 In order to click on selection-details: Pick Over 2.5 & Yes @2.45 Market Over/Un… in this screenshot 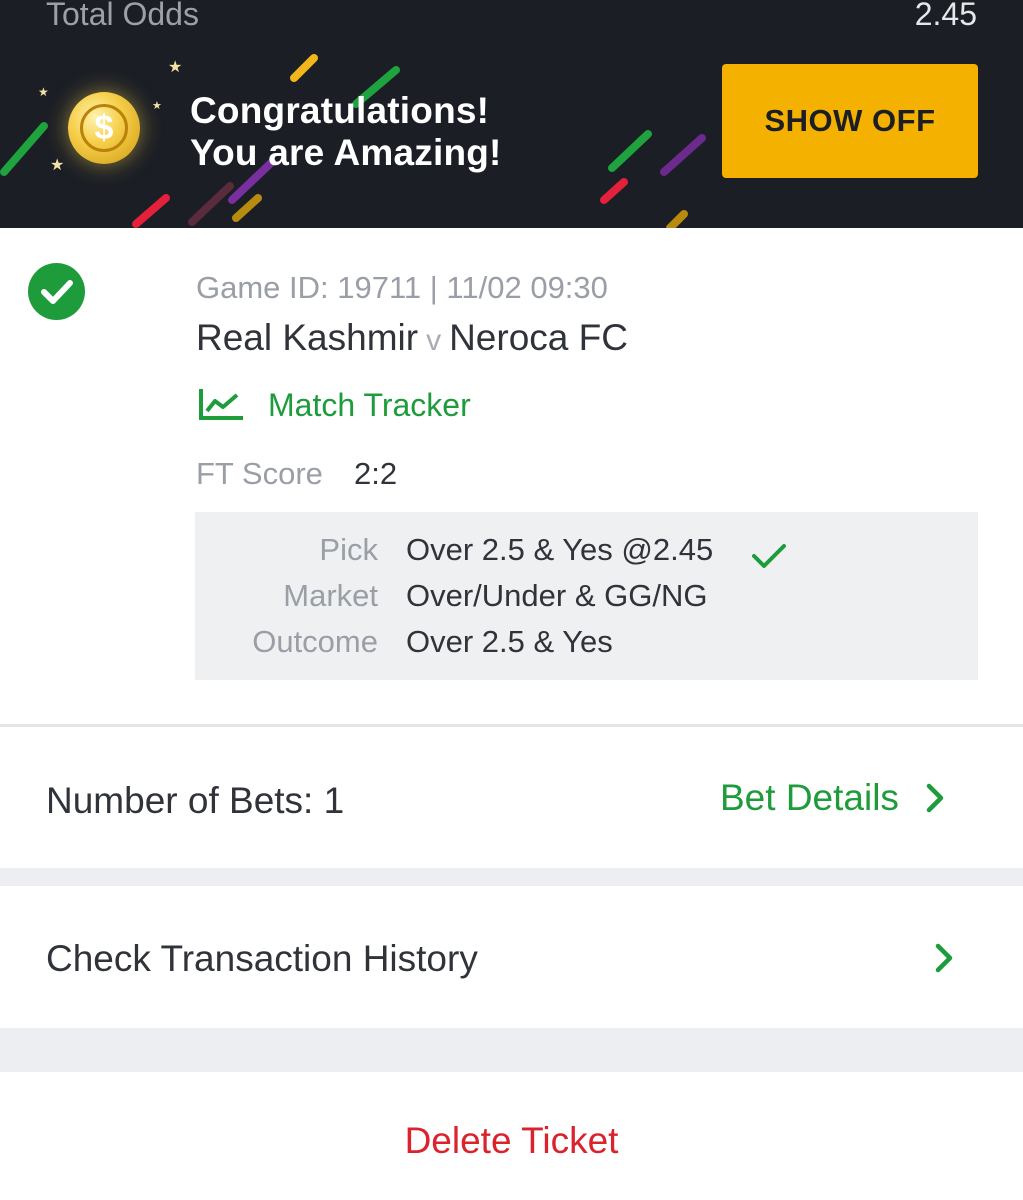, I will do `click(586, 596)`.